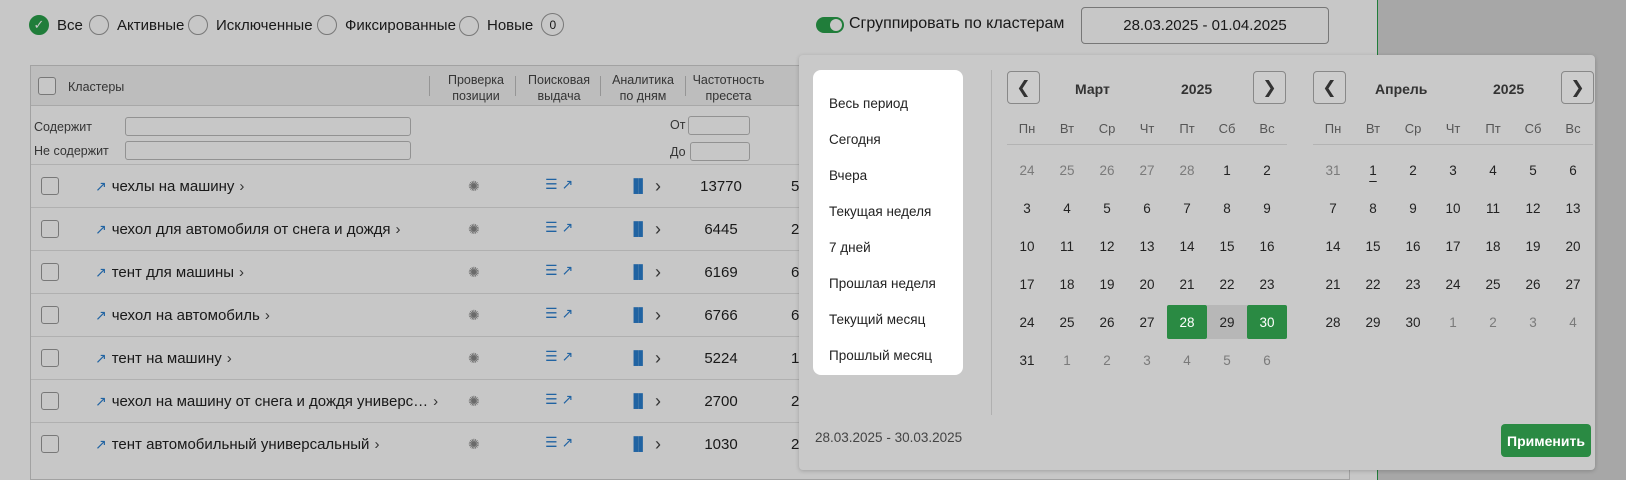 This screenshot has height=480, width=1626. Describe the element at coordinates (888, 104) in the screenshot. I see `preset-item: Весь период` at that location.